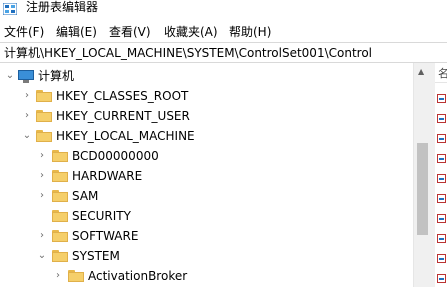  What do you see at coordinates (130, 32) in the screenshot?
I see `menu-view: 查看(V)` at bounding box center [130, 32].